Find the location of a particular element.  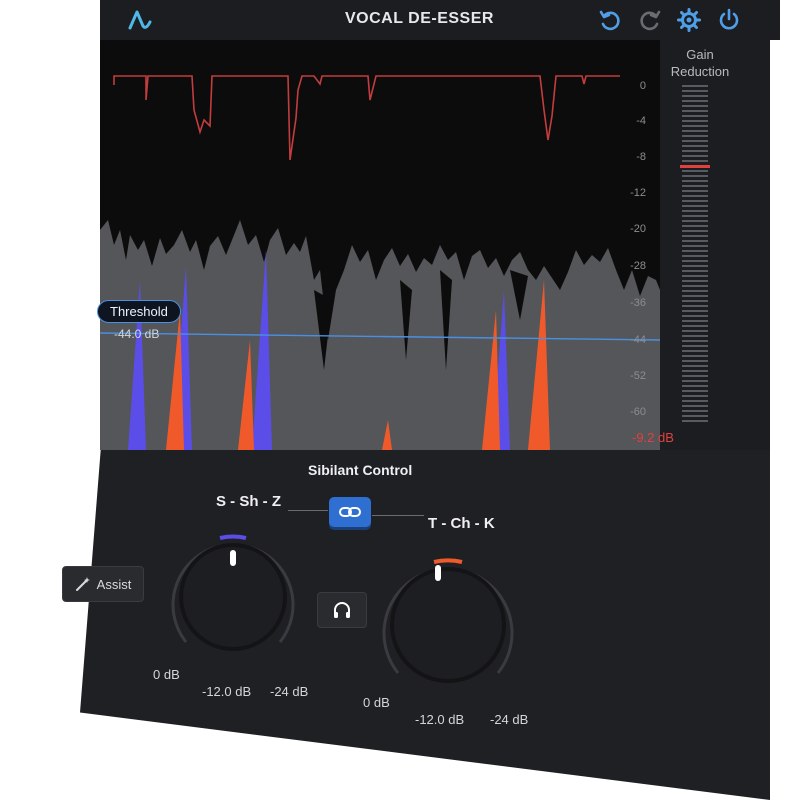

scale-tick: -52 is located at coordinates (638, 376).